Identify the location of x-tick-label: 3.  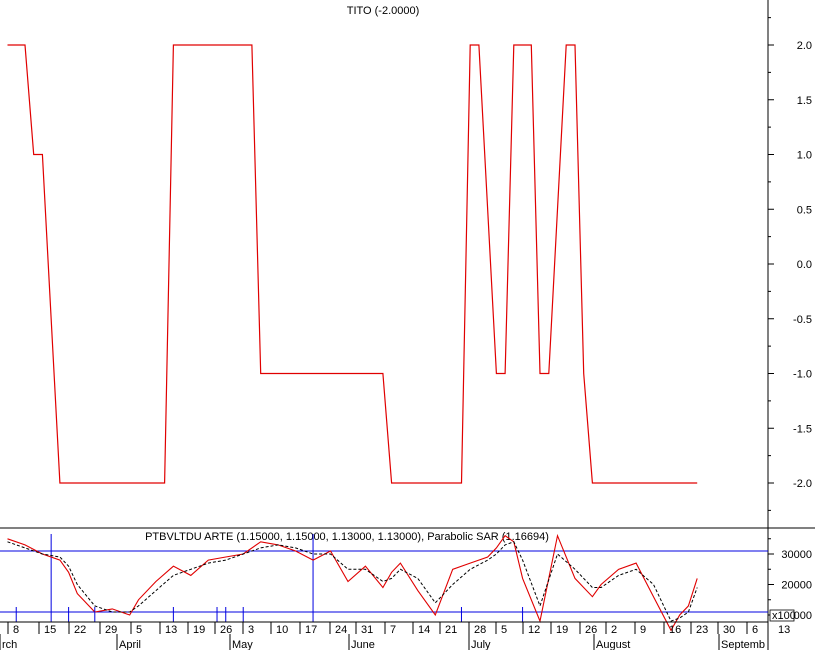
(251, 630).